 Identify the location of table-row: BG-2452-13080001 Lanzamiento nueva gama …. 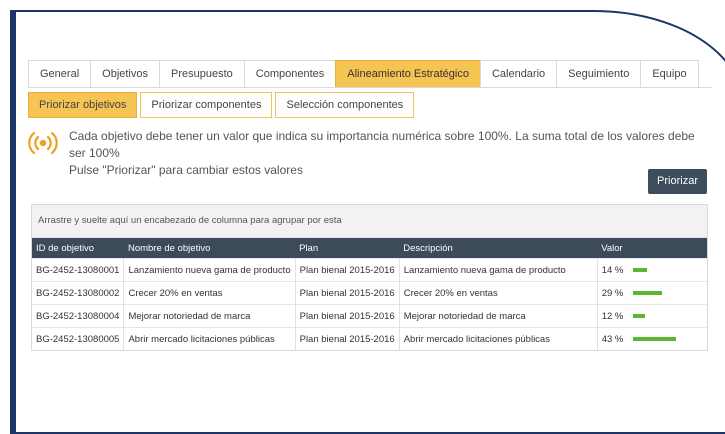
(369, 270).